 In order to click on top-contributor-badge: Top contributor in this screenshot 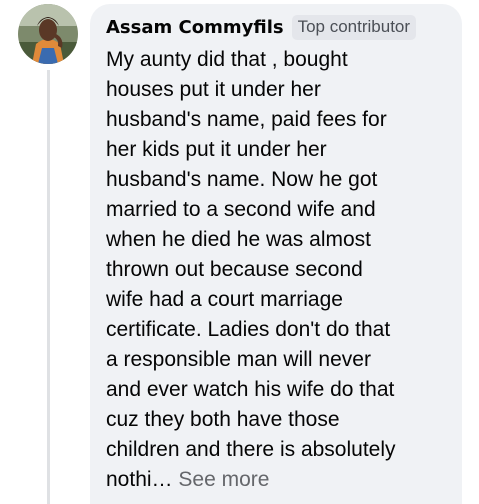, I will do `click(354, 27)`.